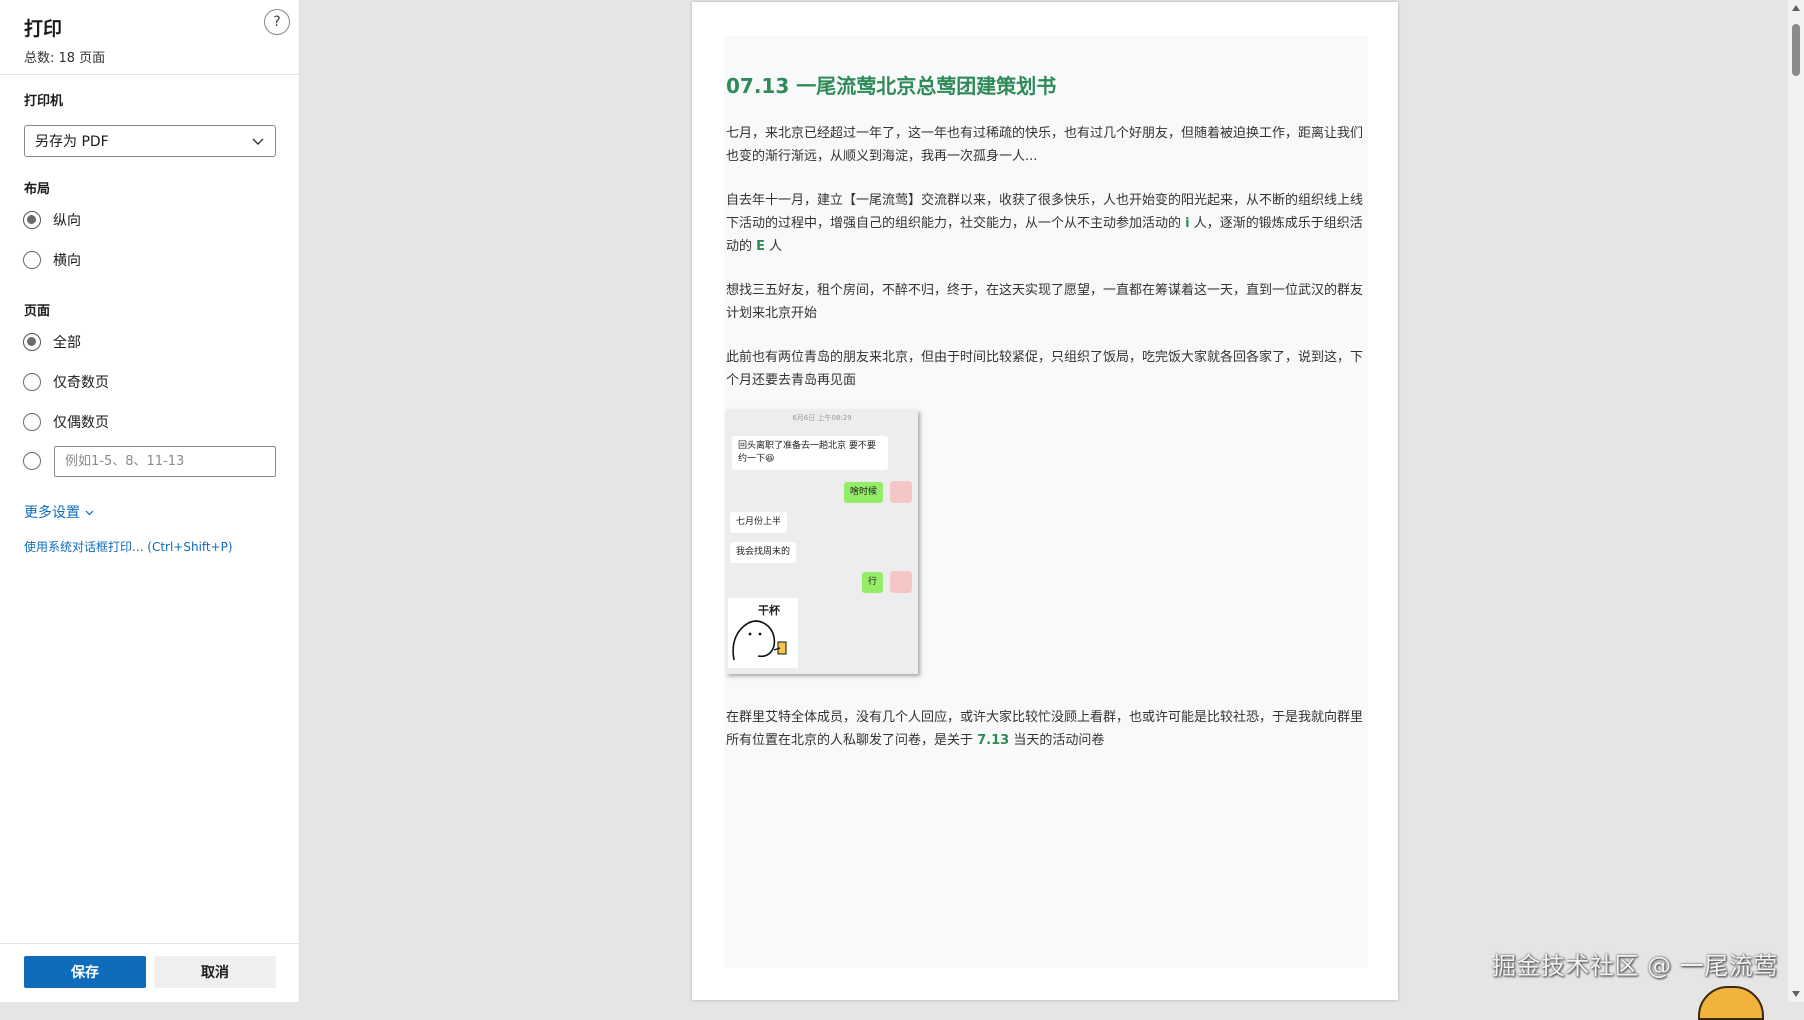  What do you see at coordinates (37, 189) in the screenshot?
I see `layout-label: 布局` at bounding box center [37, 189].